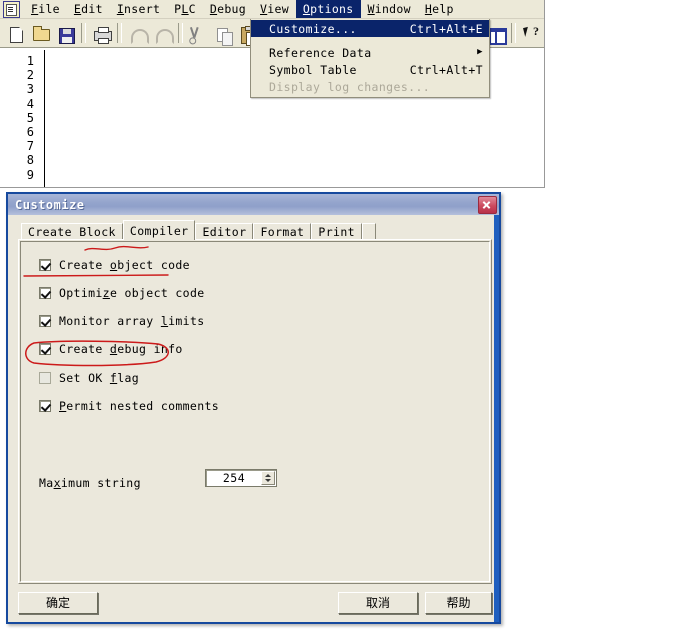 This screenshot has height=637, width=677. I want to click on tab-format: Format, so click(282, 231).